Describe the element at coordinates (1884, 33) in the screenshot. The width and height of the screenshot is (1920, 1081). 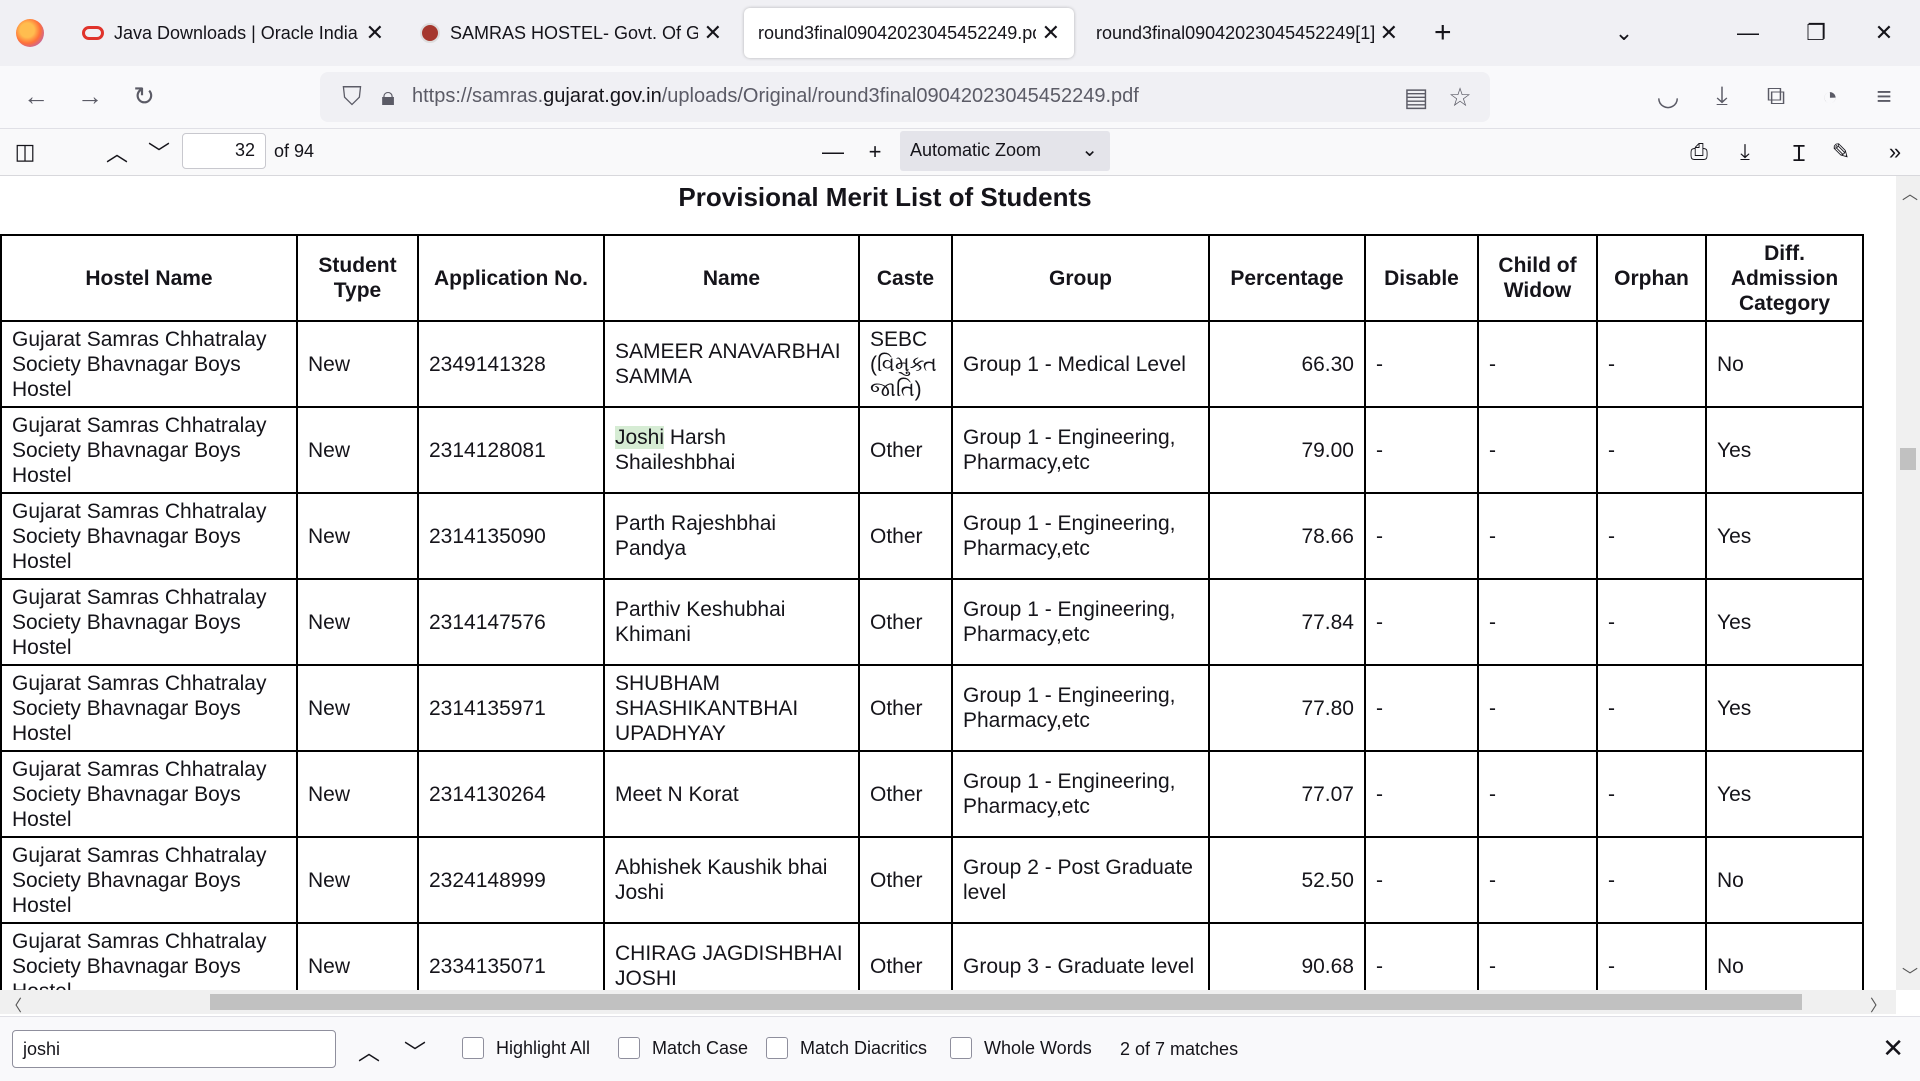
I see `close-window-icon: ✕` at that location.